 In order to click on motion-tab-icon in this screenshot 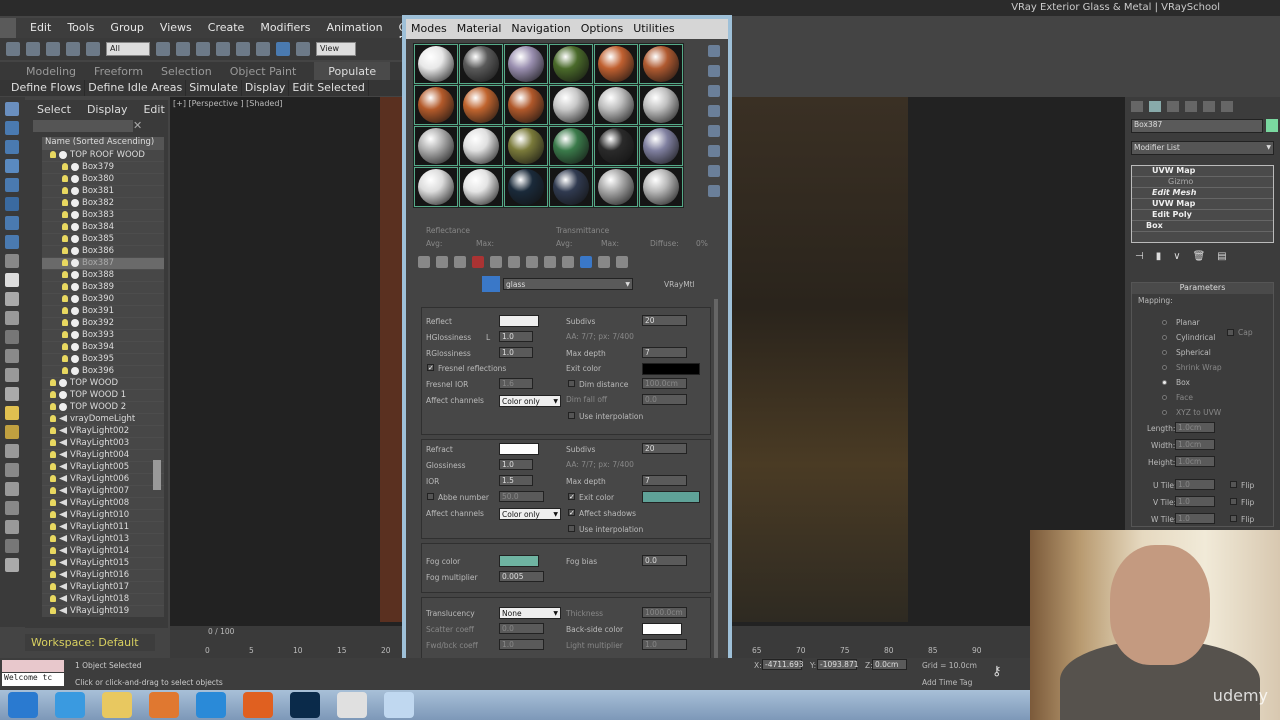, I will do `click(1191, 106)`.